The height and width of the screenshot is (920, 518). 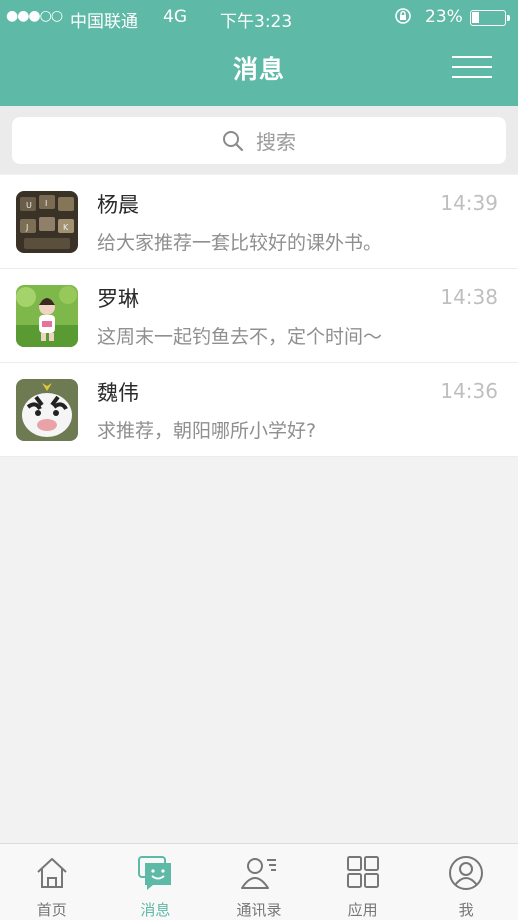 I want to click on tab-bar: 首页 消息 通讯录 应用 我, so click(x=259, y=881).